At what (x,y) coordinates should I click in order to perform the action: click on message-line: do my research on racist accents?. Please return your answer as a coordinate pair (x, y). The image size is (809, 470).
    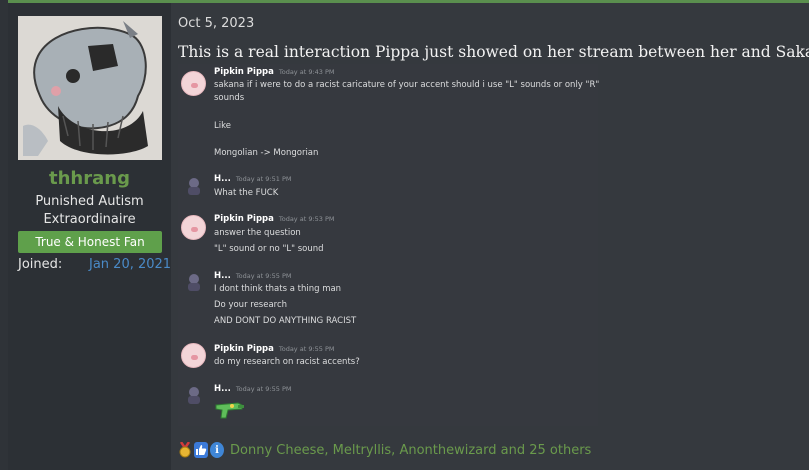
    Looking at the image, I should click on (287, 362).